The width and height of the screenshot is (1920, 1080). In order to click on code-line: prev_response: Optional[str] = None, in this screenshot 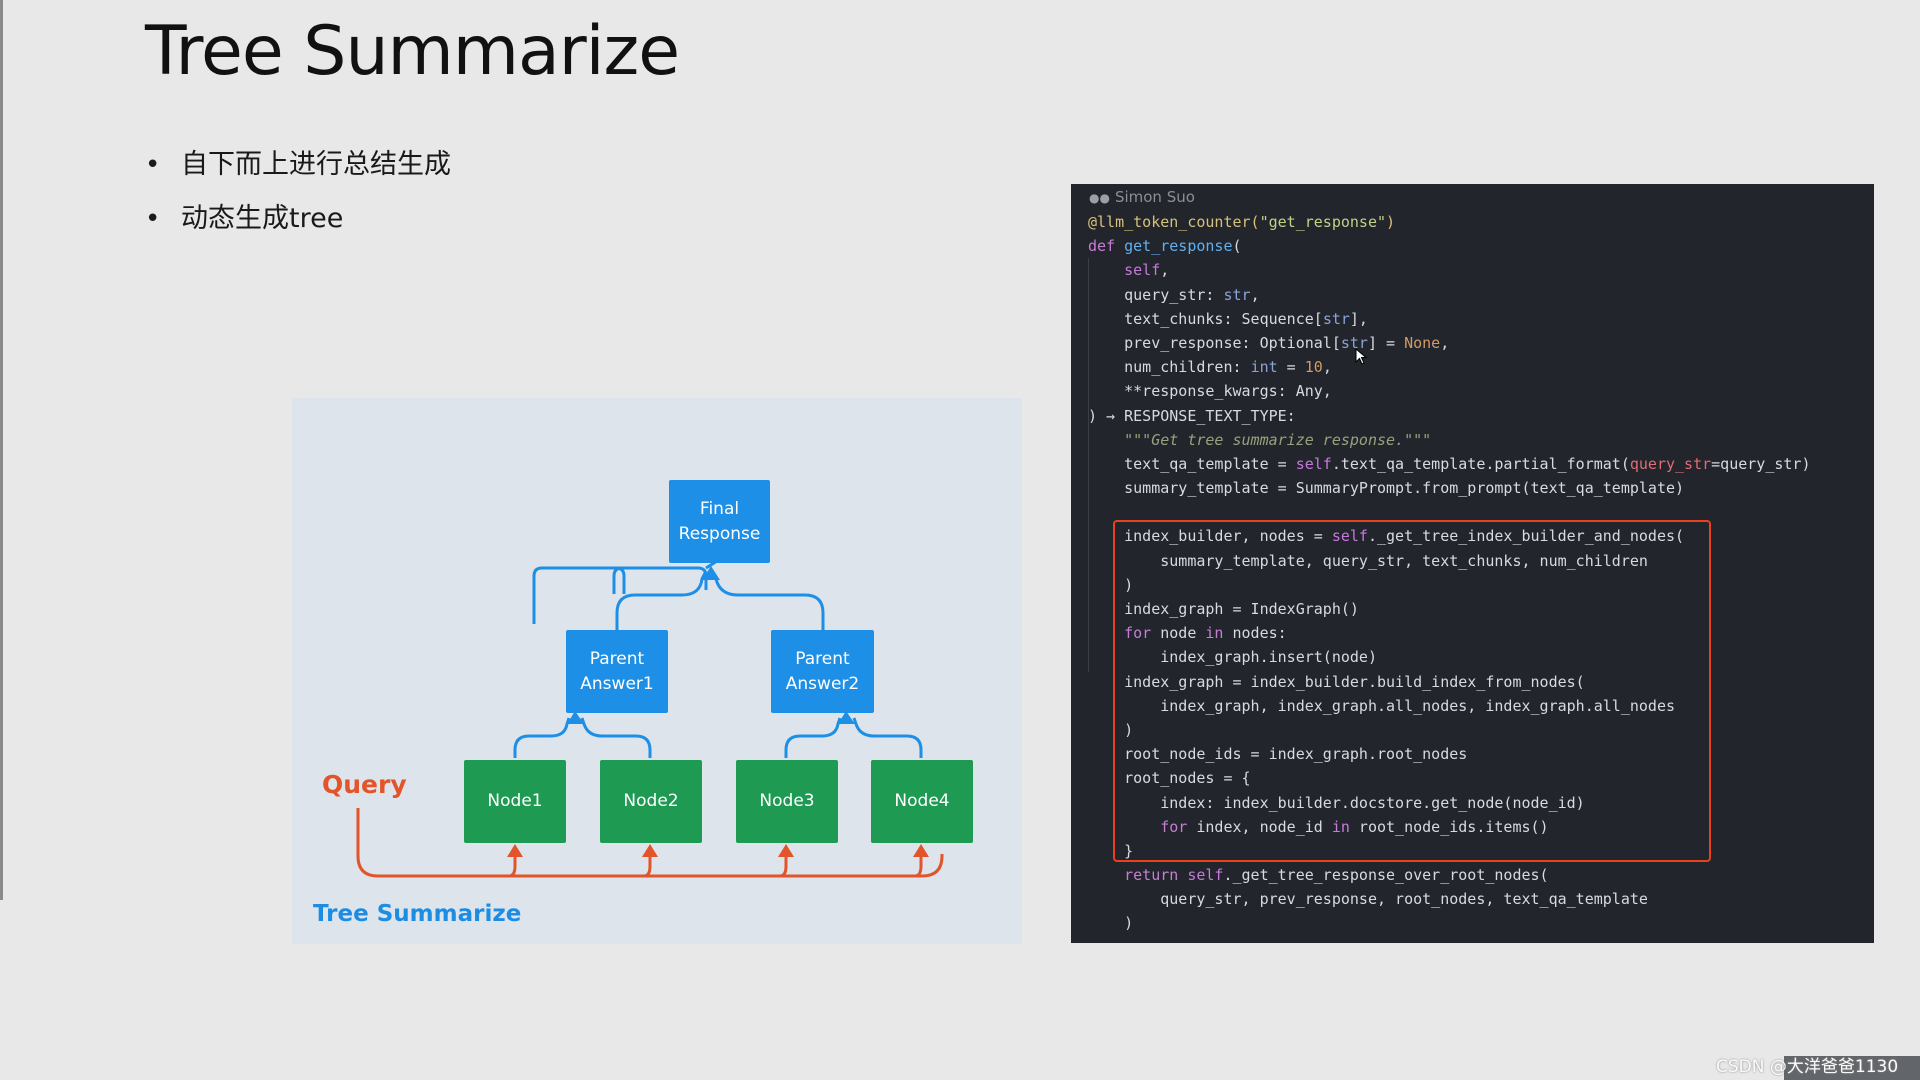, I will do `click(1269, 342)`.